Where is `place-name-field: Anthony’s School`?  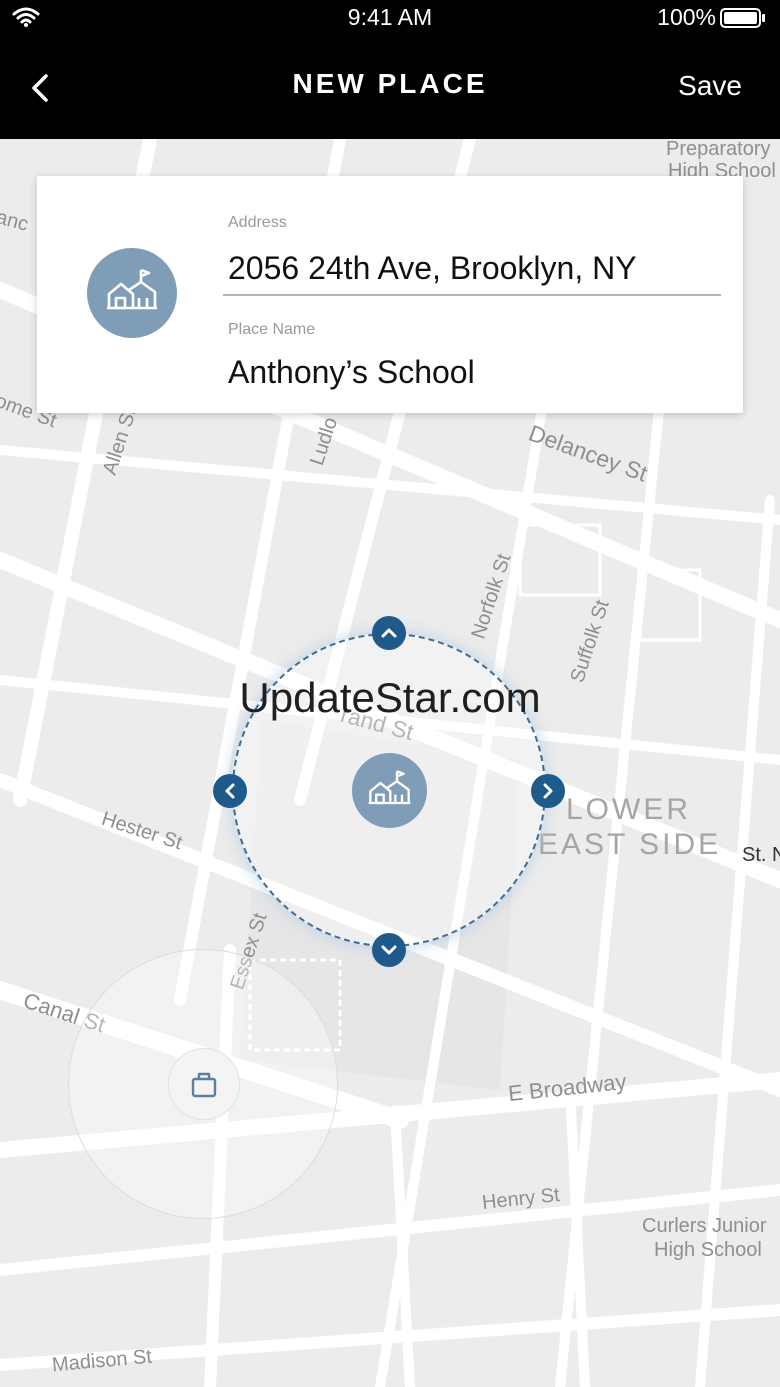
place-name-field: Anthony’s School is located at coordinates (351, 372).